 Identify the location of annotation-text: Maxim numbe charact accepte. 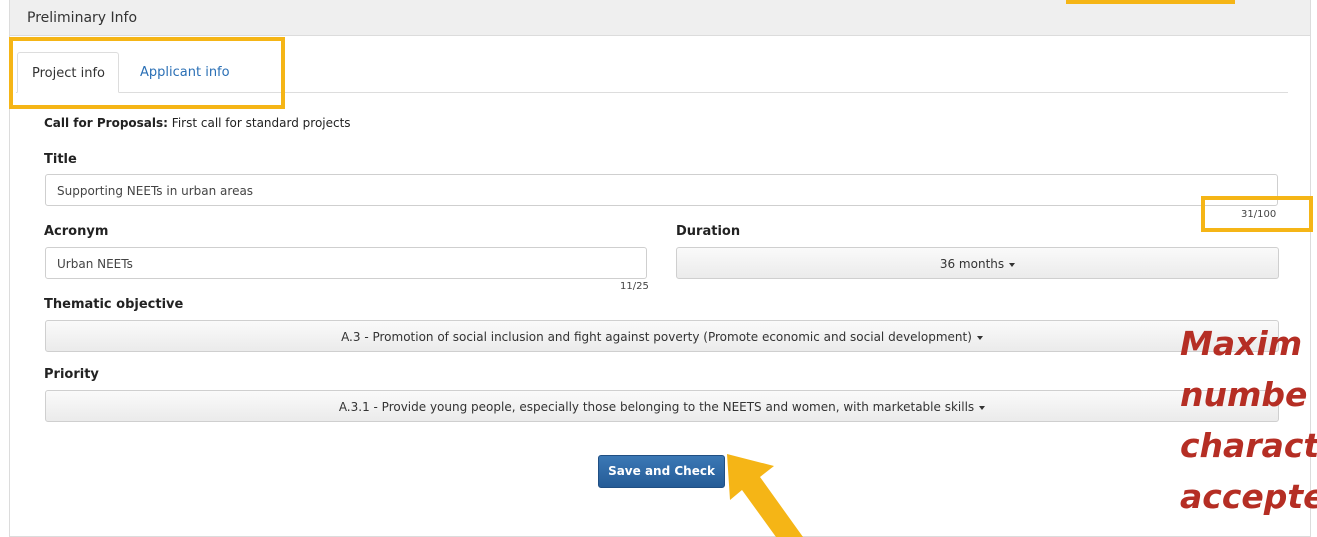
(1248, 420).